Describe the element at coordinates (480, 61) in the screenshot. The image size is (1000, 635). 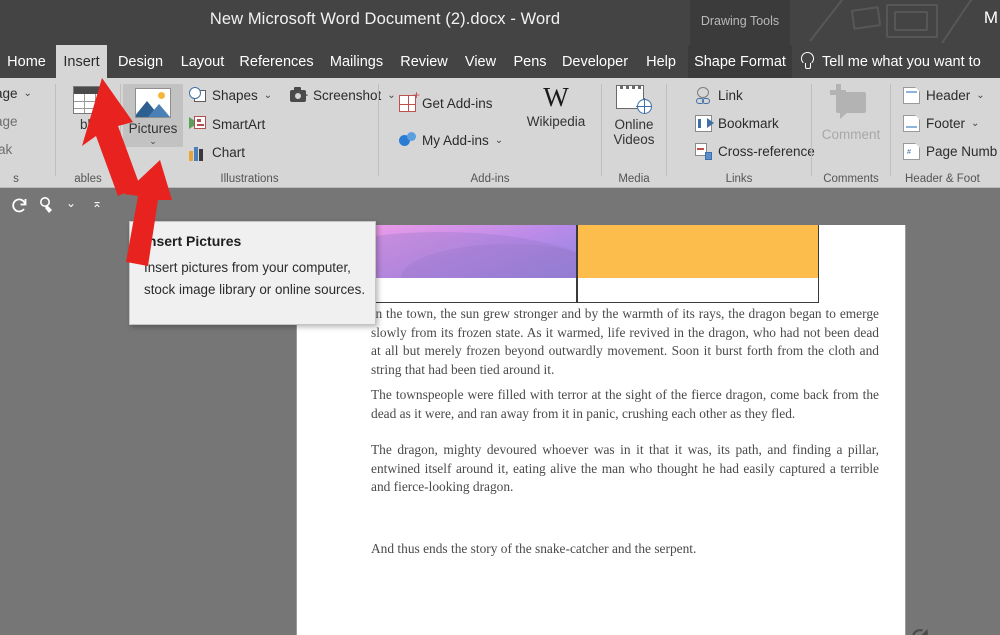
I see `tab-view: View` at that location.